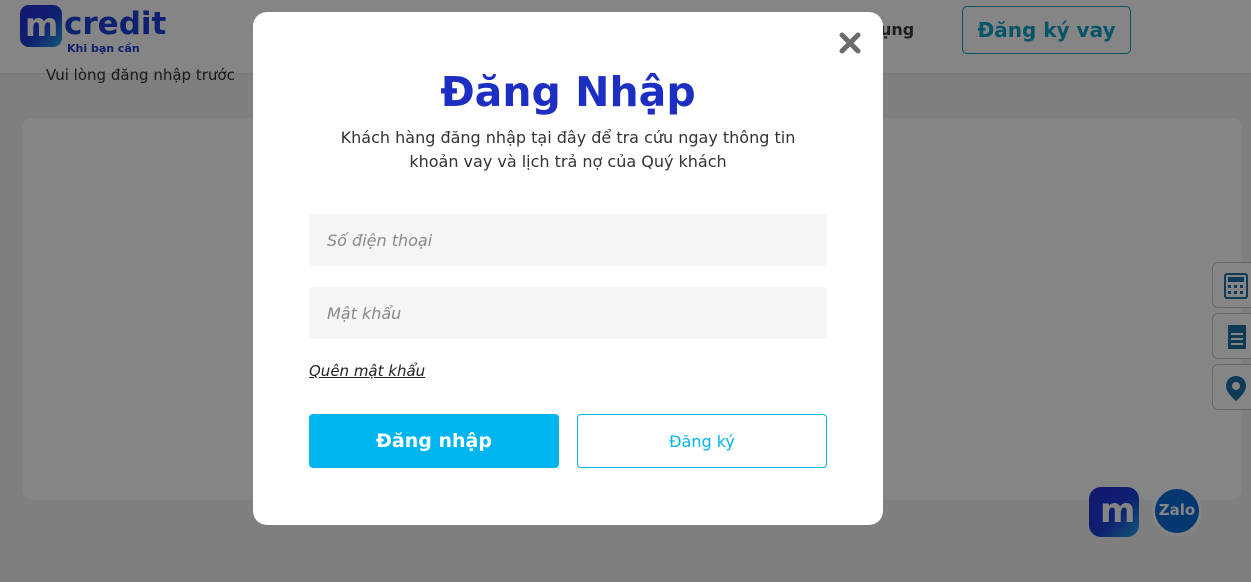 The height and width of the screenshot is (582, 1251). Describe the element at coordinates (434, 441) in the screenshot. I see `login-button: Đăng nhập` at that location.